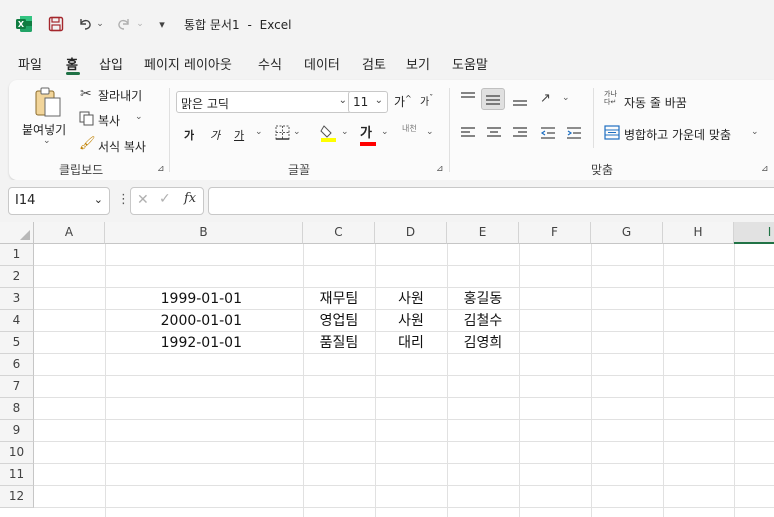  Describe the element at coordinates (468, 99) in the screenshot. I see `top-align-icon` at that location.